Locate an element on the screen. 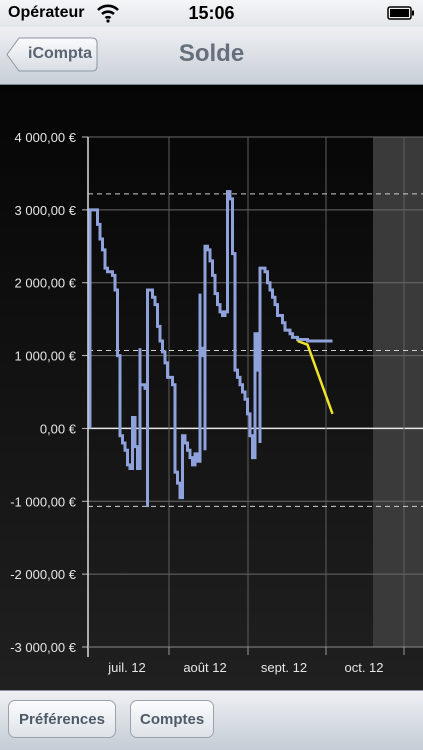 The width and height of the screenshot is (423, 750). y-tick-label: -1 000,00 € is located at coordinates (43, 501).